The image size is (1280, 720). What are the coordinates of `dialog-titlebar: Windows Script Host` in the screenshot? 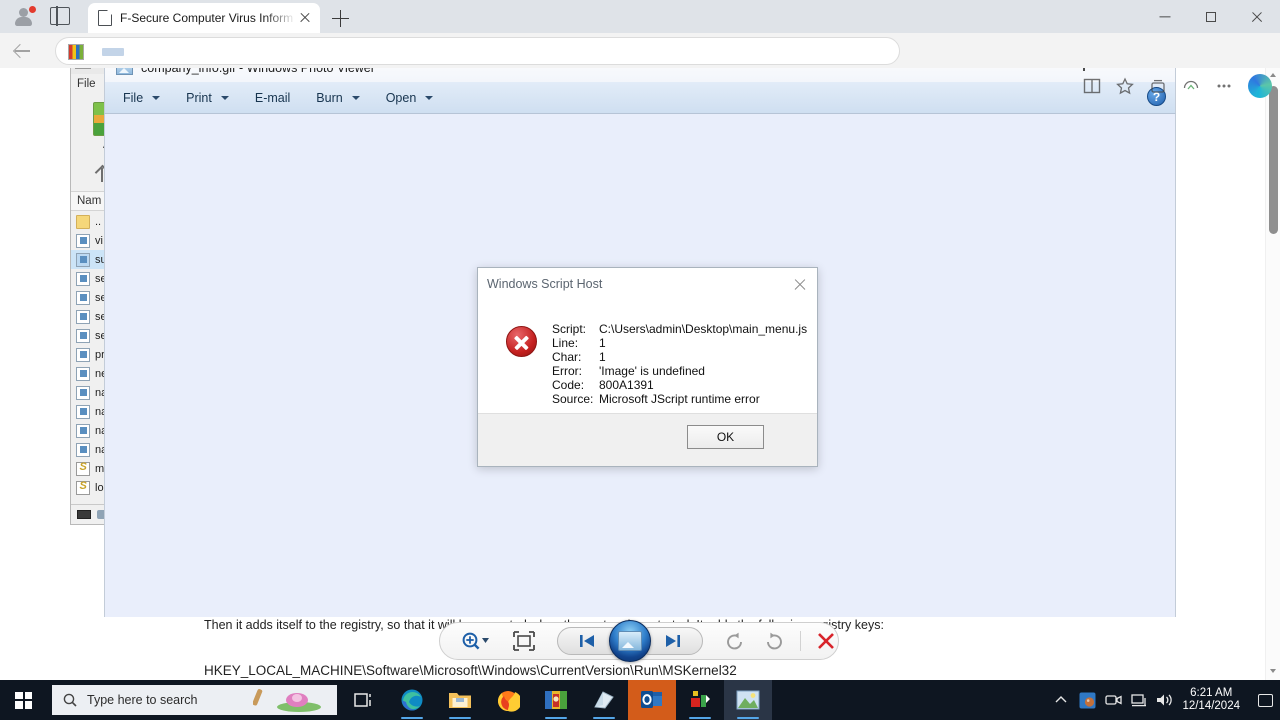 It's located at (647, 285).